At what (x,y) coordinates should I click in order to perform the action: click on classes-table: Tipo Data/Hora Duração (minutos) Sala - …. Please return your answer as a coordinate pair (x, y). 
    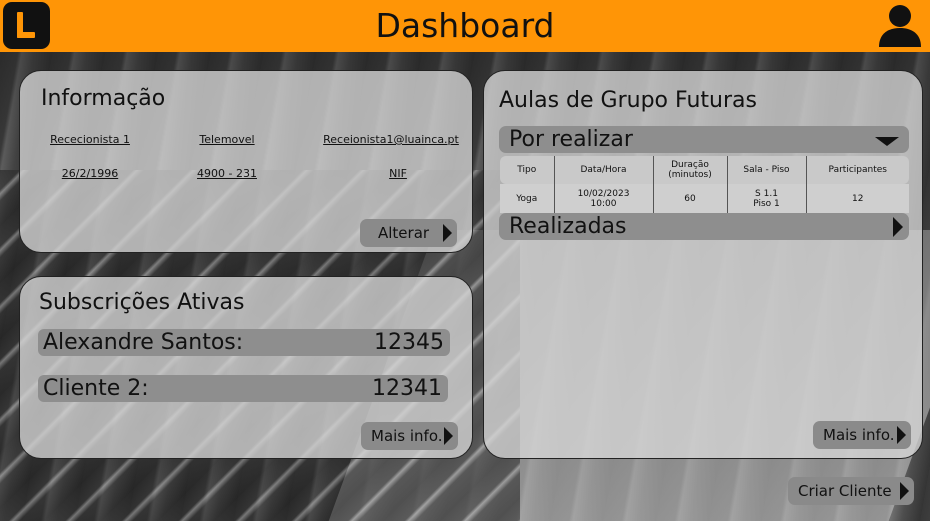
    Looking at the image, I should click on (704, 184).